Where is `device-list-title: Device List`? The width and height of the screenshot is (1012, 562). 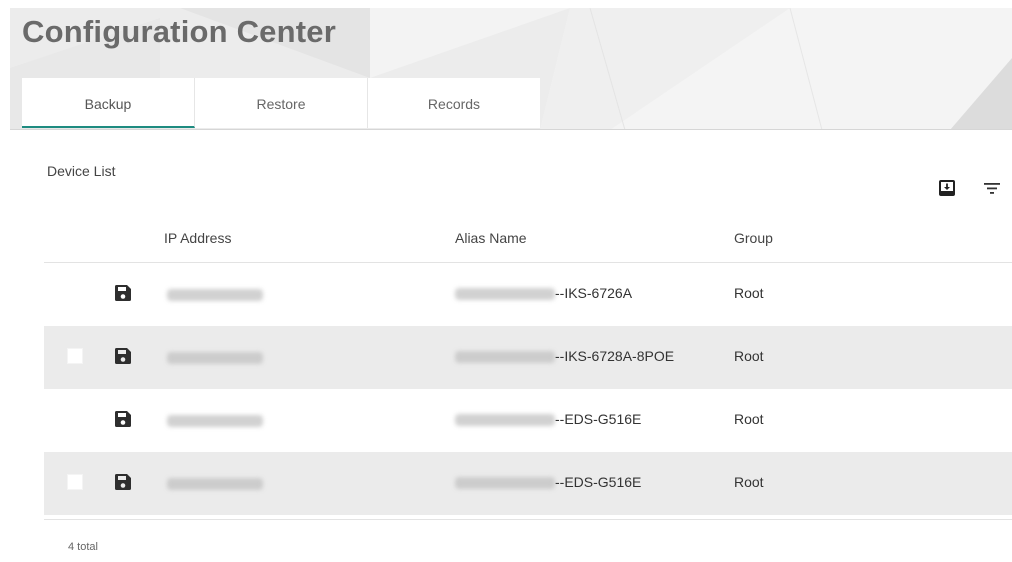 device-list-title: Device List is located at coordinates (81, 171).